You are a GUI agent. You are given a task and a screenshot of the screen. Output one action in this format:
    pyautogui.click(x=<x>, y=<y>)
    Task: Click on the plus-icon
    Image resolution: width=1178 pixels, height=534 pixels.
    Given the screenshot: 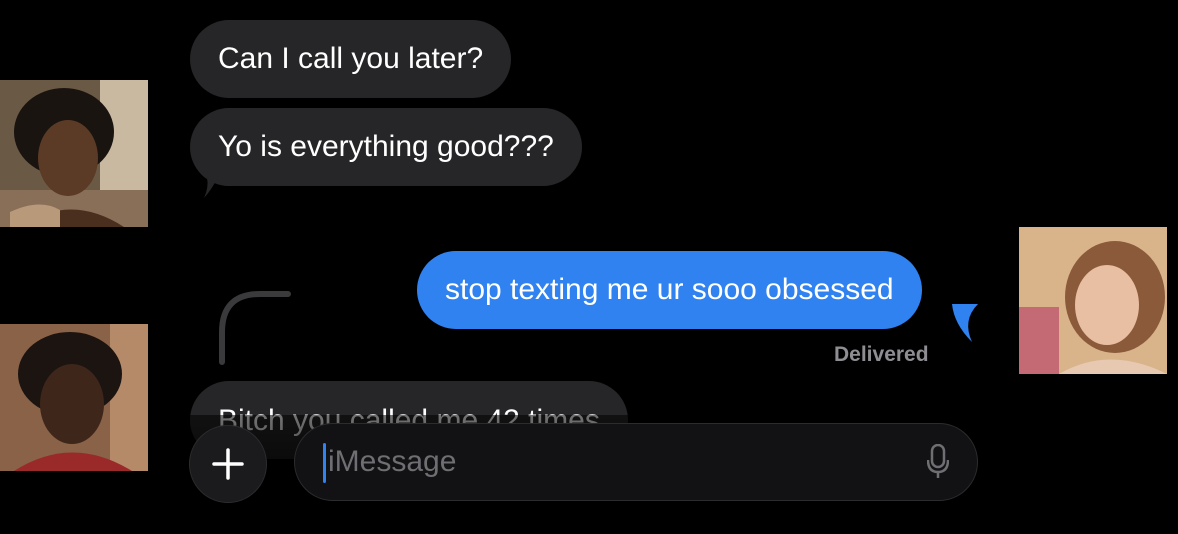 What is the action you would take?
    pyautogui.click(x=228, y=464)
    